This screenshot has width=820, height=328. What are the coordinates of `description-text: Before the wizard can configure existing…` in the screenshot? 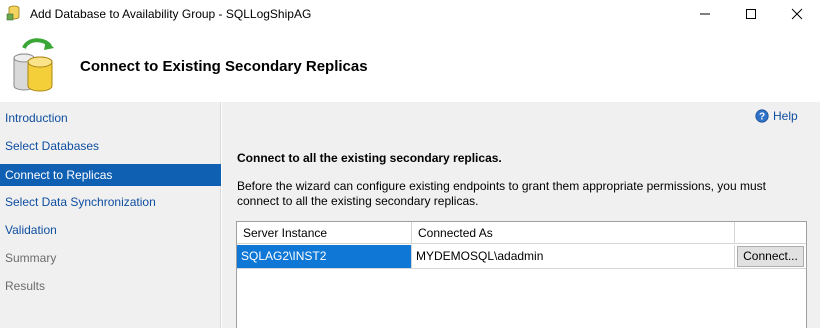 It's located at (501, 193).